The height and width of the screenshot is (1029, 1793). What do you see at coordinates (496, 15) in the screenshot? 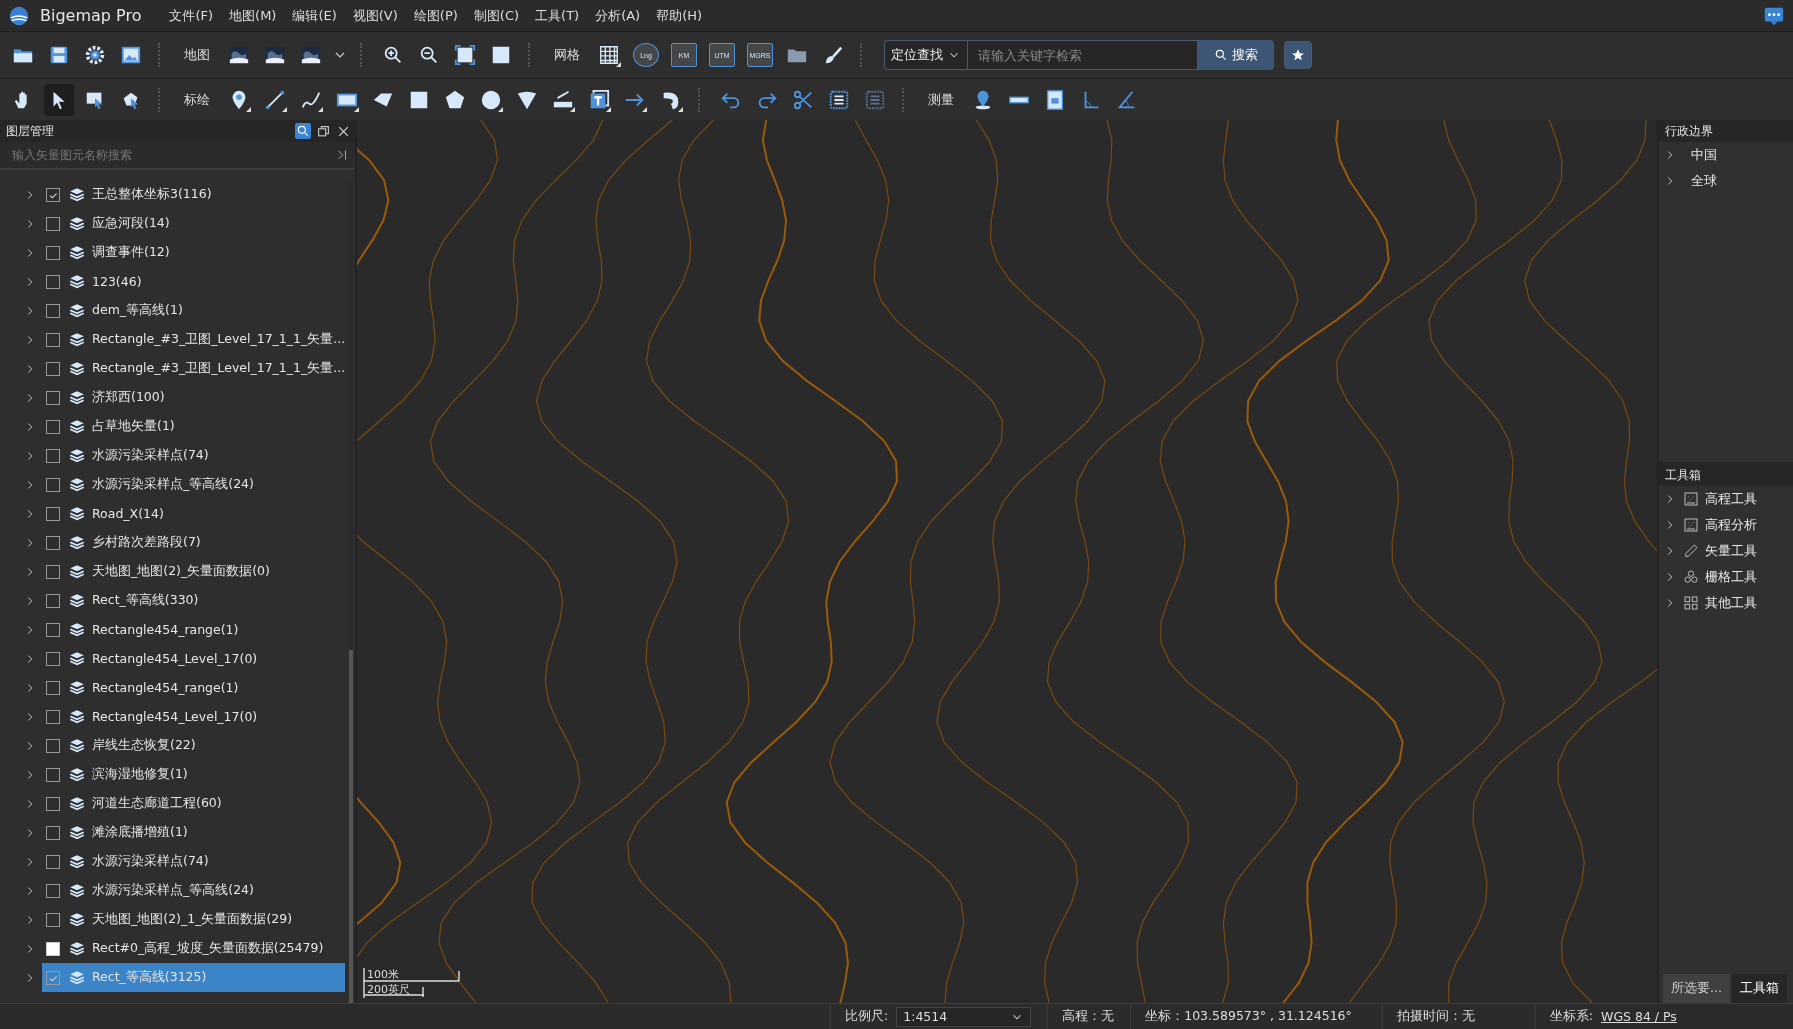
I see `menu-item: 制图(C)` at bounding box center [496, 15].